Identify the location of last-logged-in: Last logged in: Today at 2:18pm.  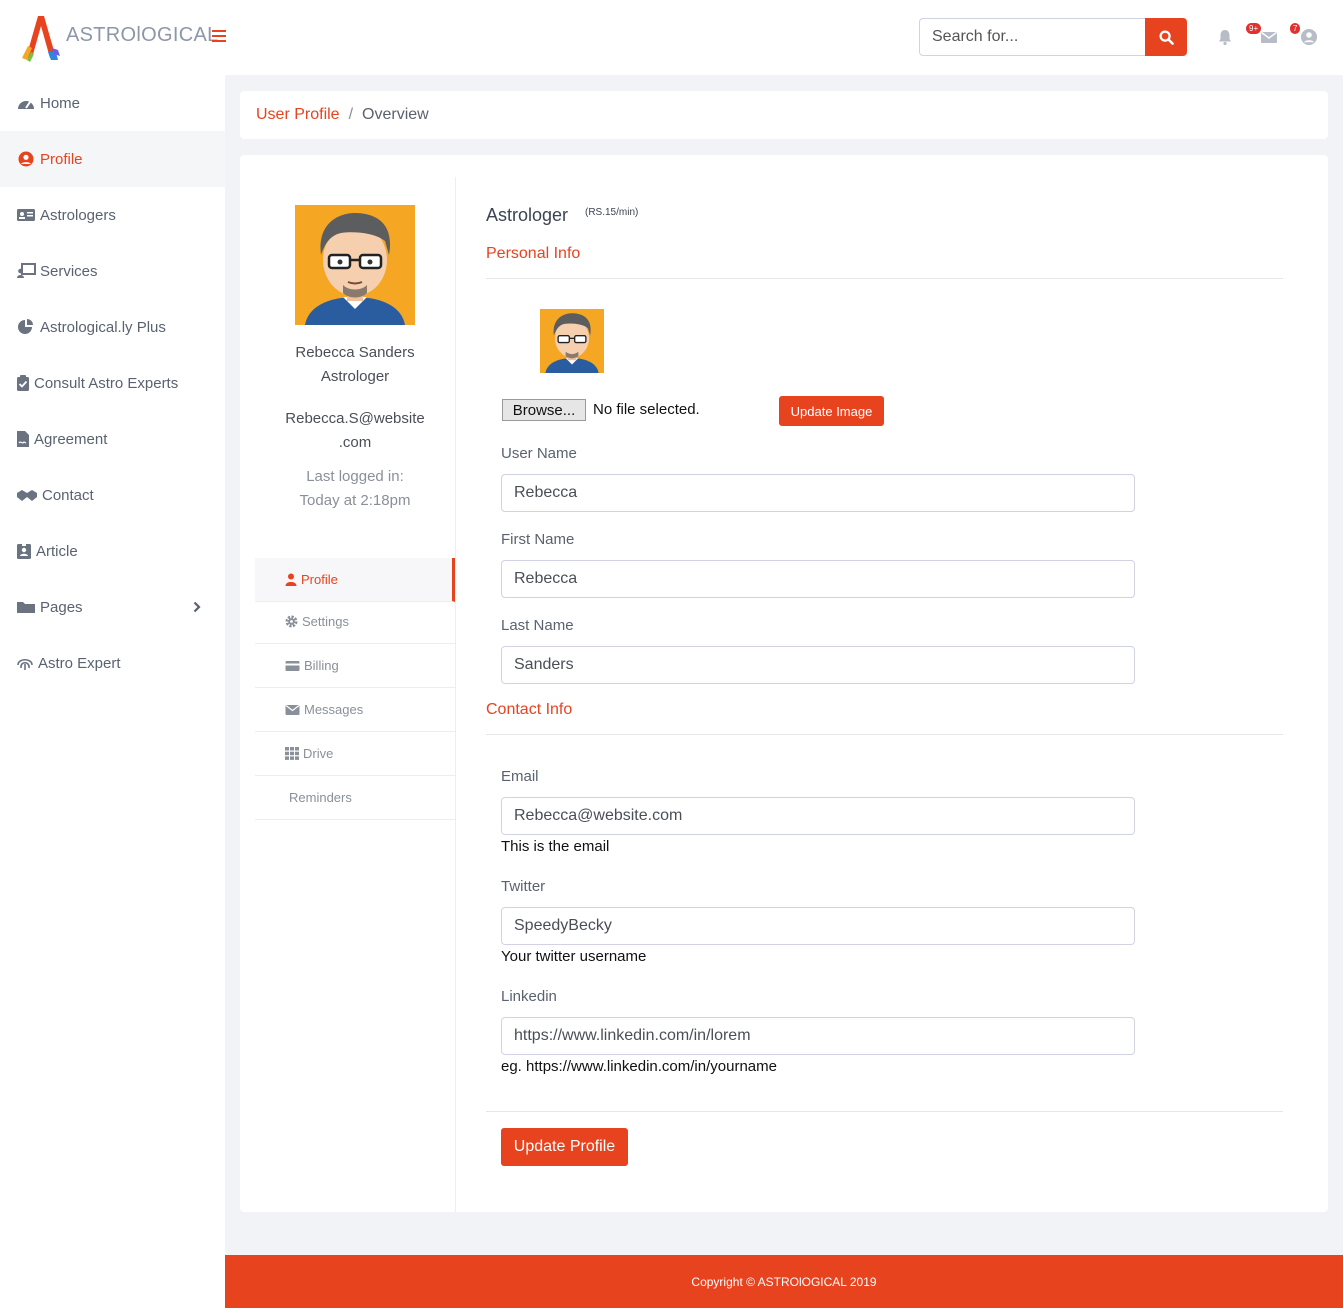
(355, 489).